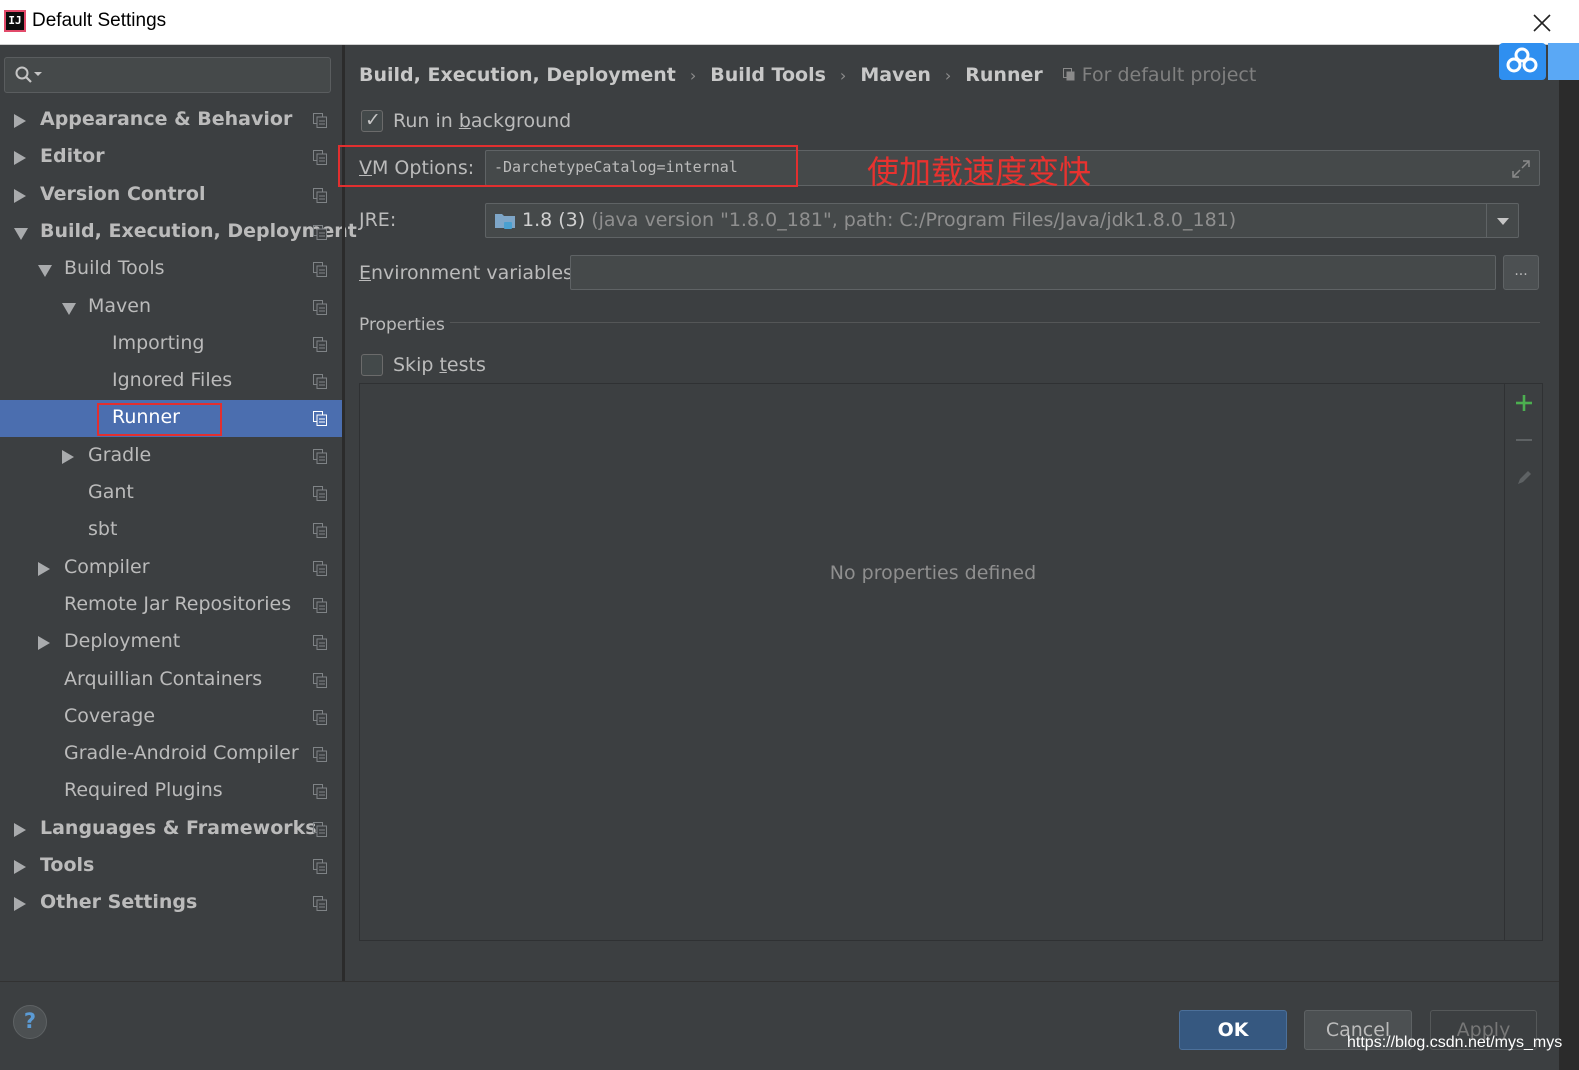 The image size is (1579, 1070). I want to click on properties-section-title: Properties, so click(402, 325).